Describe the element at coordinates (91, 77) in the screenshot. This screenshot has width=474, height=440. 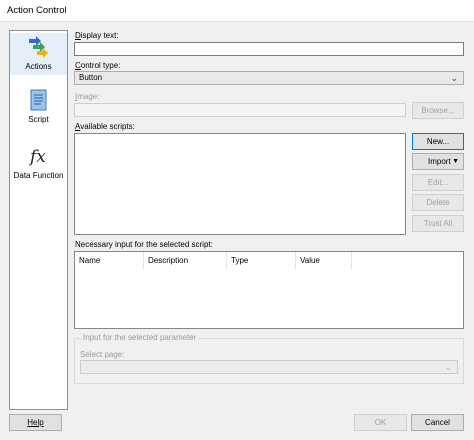
I see `control-type-value: Button` at that location.